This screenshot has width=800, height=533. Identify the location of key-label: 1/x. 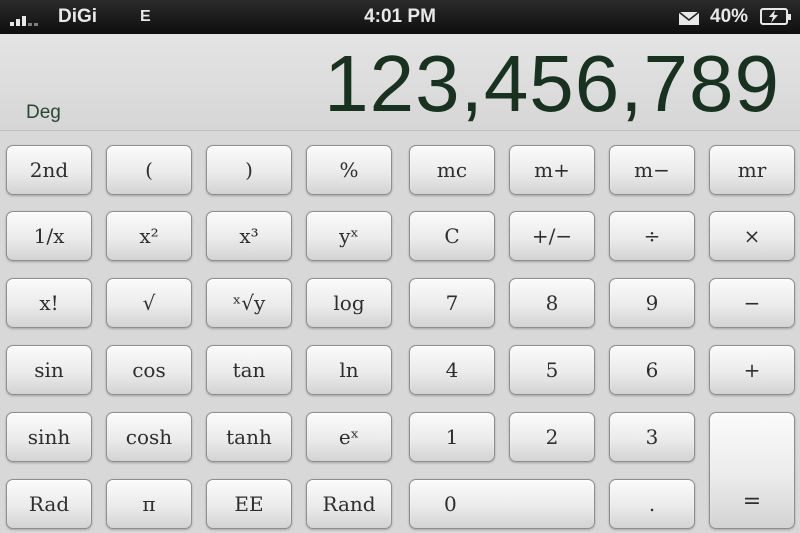
(49, 236).